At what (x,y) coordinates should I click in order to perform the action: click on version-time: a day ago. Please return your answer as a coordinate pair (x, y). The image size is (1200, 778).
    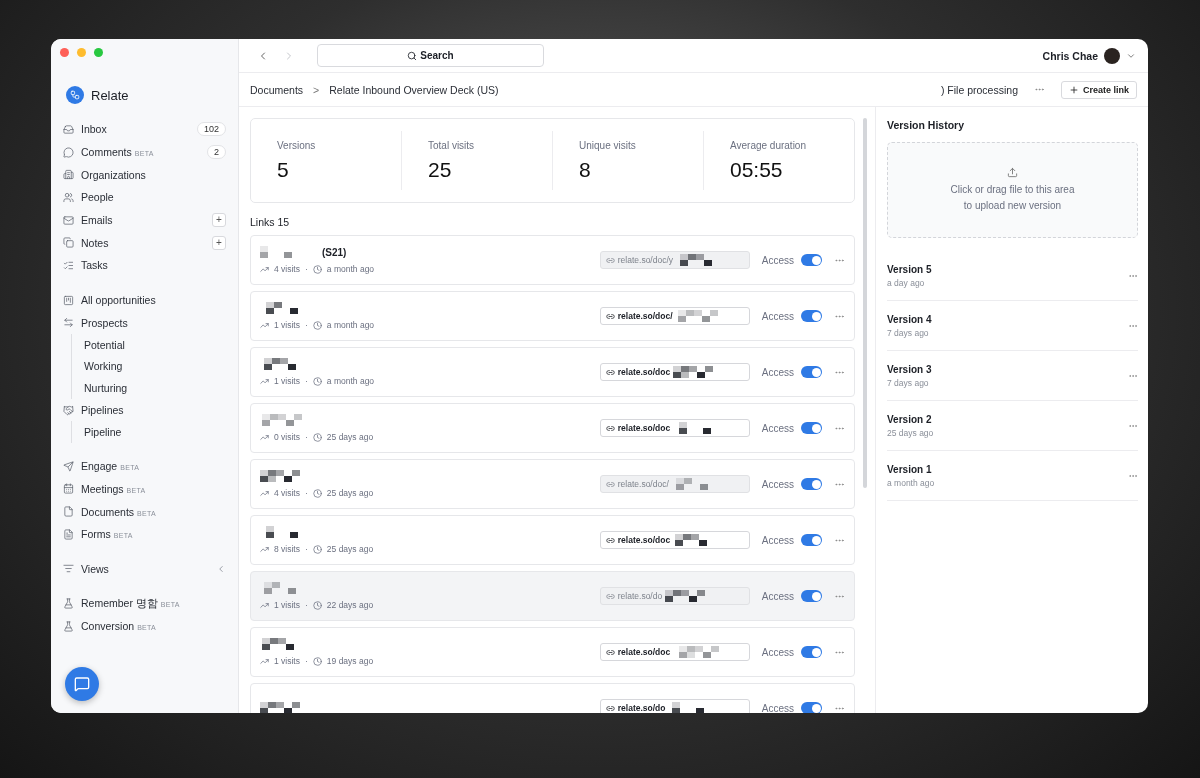
    Looking at the image, I should click on (906, 282).